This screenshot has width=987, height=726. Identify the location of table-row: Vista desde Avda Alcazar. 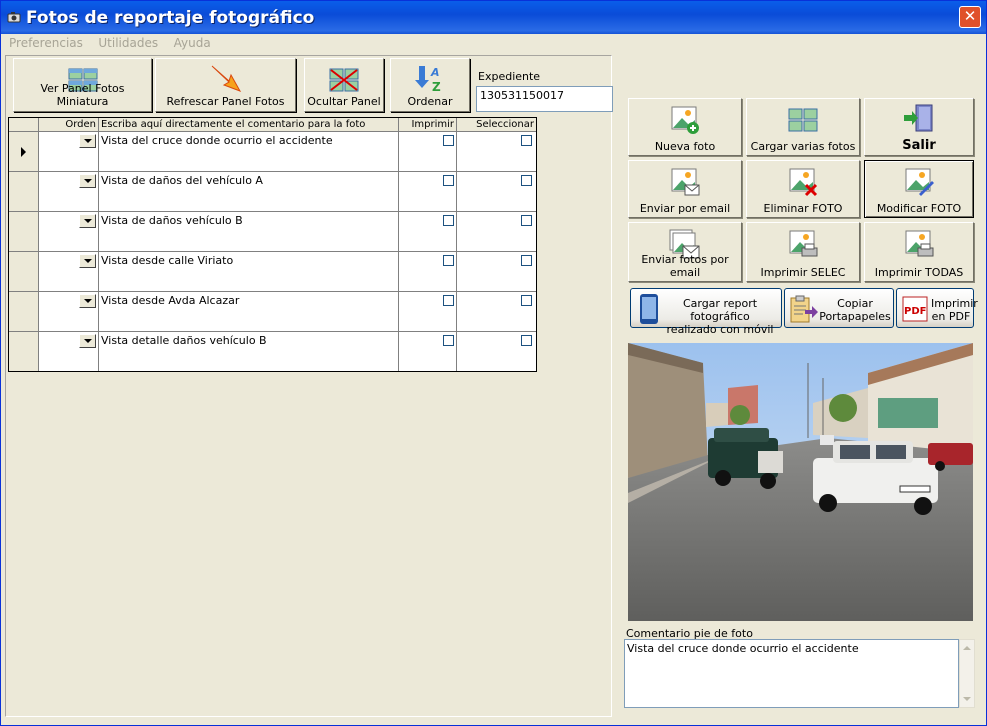
(272, 312).